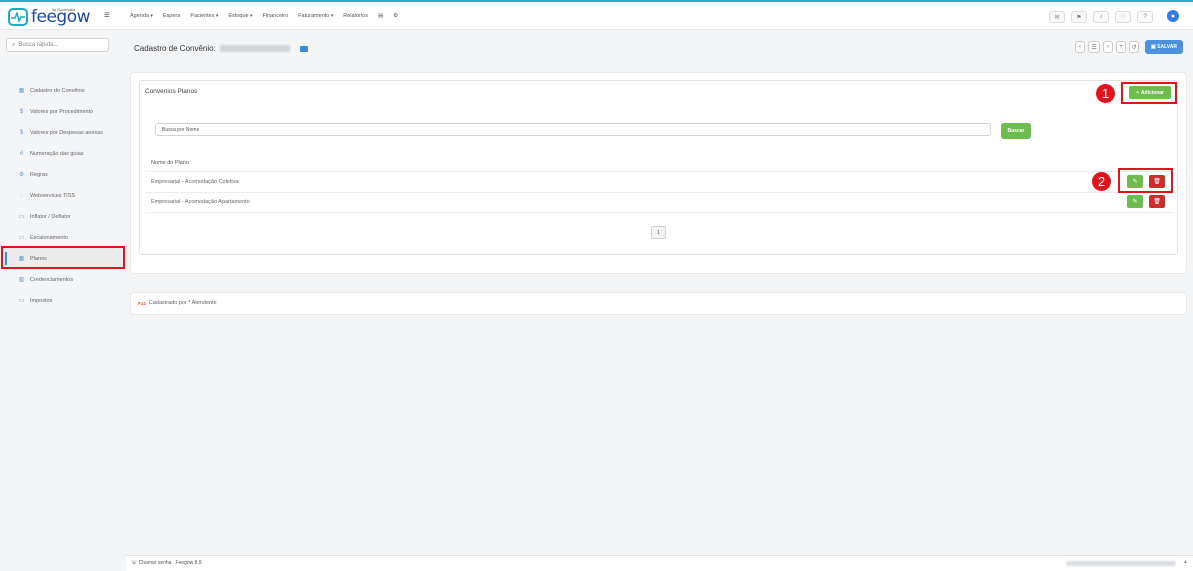 Image resolution: width=1193 pixels, height=571 pixels. Describe the element at coordinates (1080, 47) in the screenshot. I see `previous-record-icon: ‹` at that location.